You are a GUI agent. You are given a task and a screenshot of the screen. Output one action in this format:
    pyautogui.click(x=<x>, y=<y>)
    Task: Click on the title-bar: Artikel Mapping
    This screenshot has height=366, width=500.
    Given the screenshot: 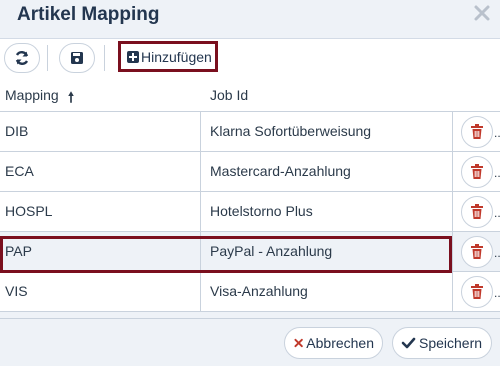 What is the action you would take?
    pyautogui.click(x=250, y=17)
    